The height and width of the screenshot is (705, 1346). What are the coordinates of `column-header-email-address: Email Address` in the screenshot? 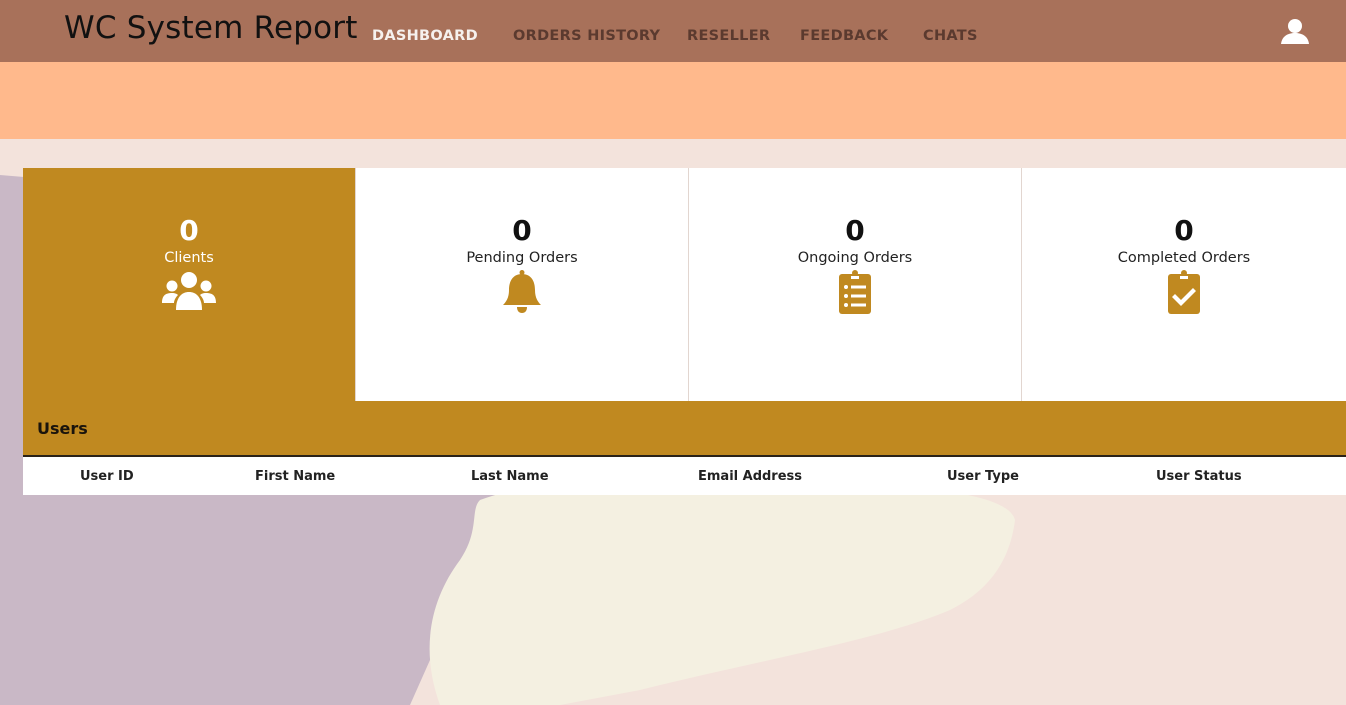 It's located at (750, 476).